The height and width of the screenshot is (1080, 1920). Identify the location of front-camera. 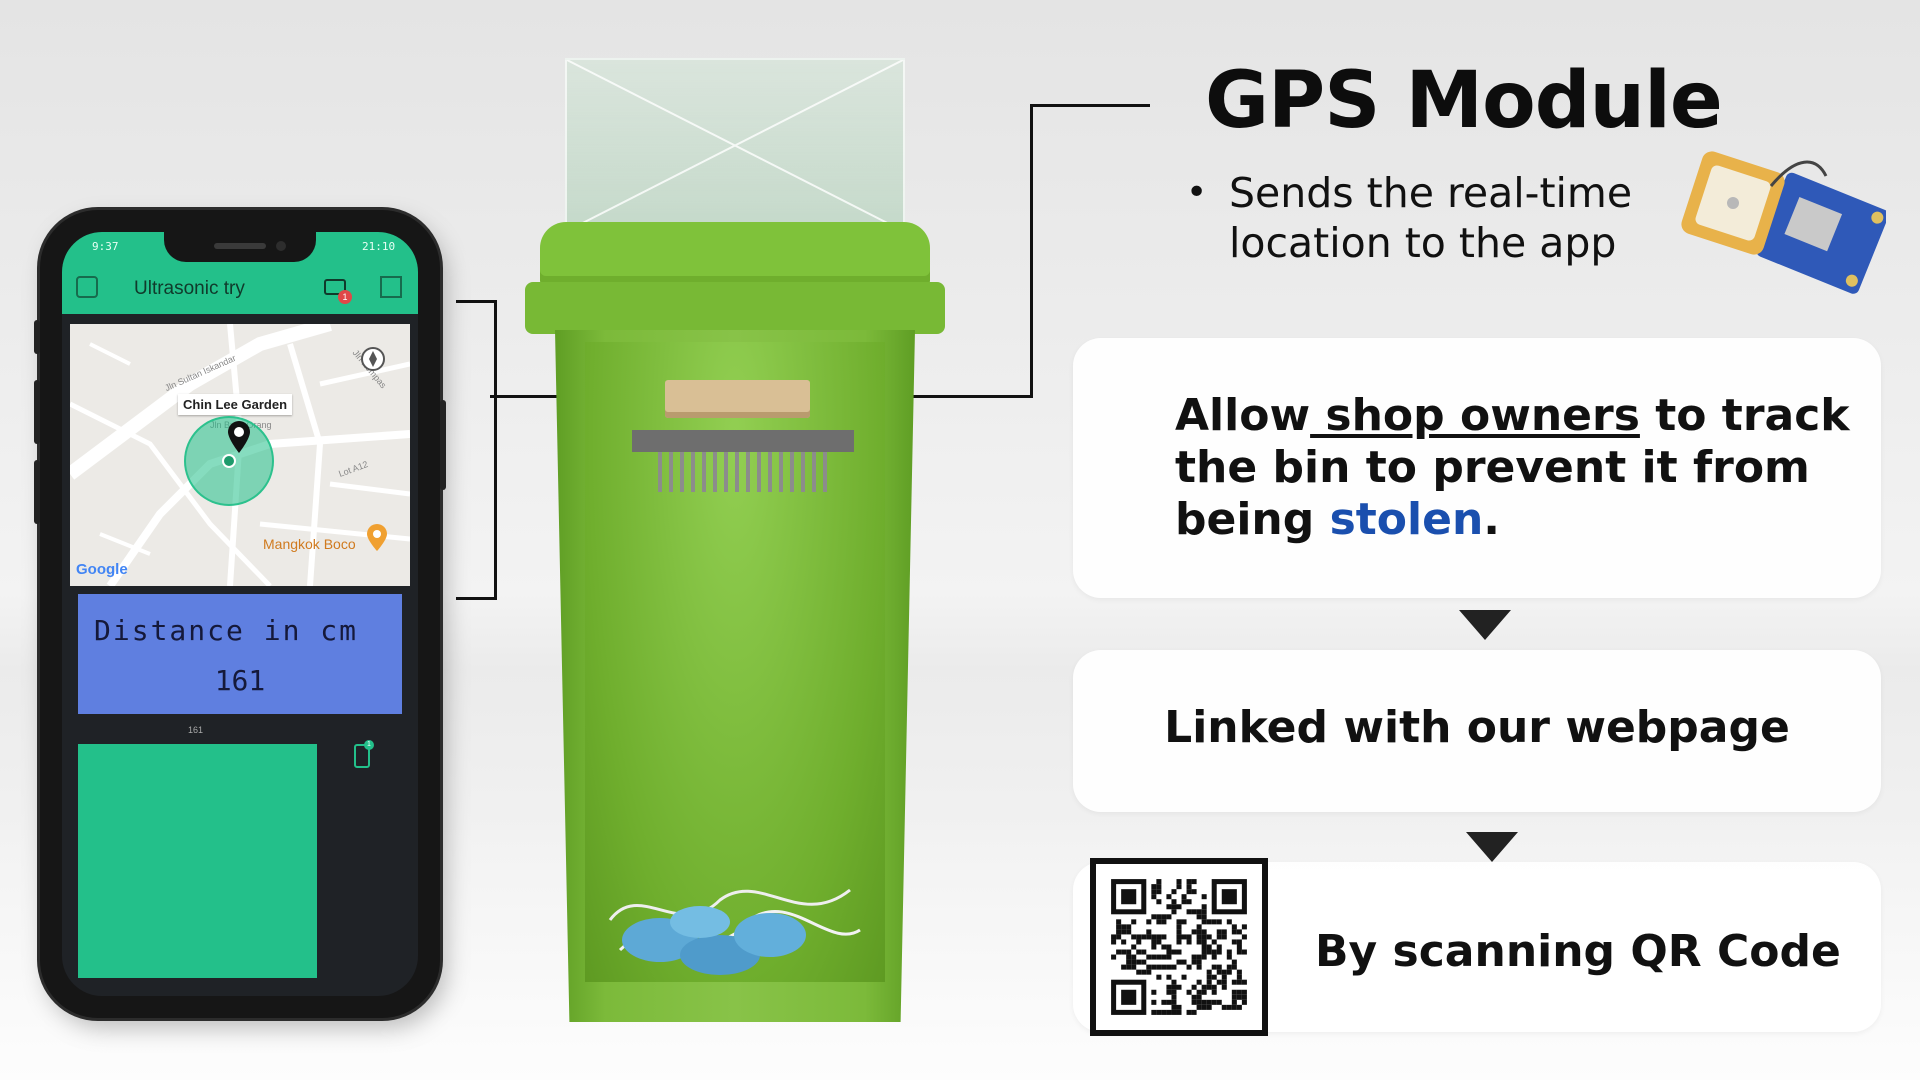
(281, 246).